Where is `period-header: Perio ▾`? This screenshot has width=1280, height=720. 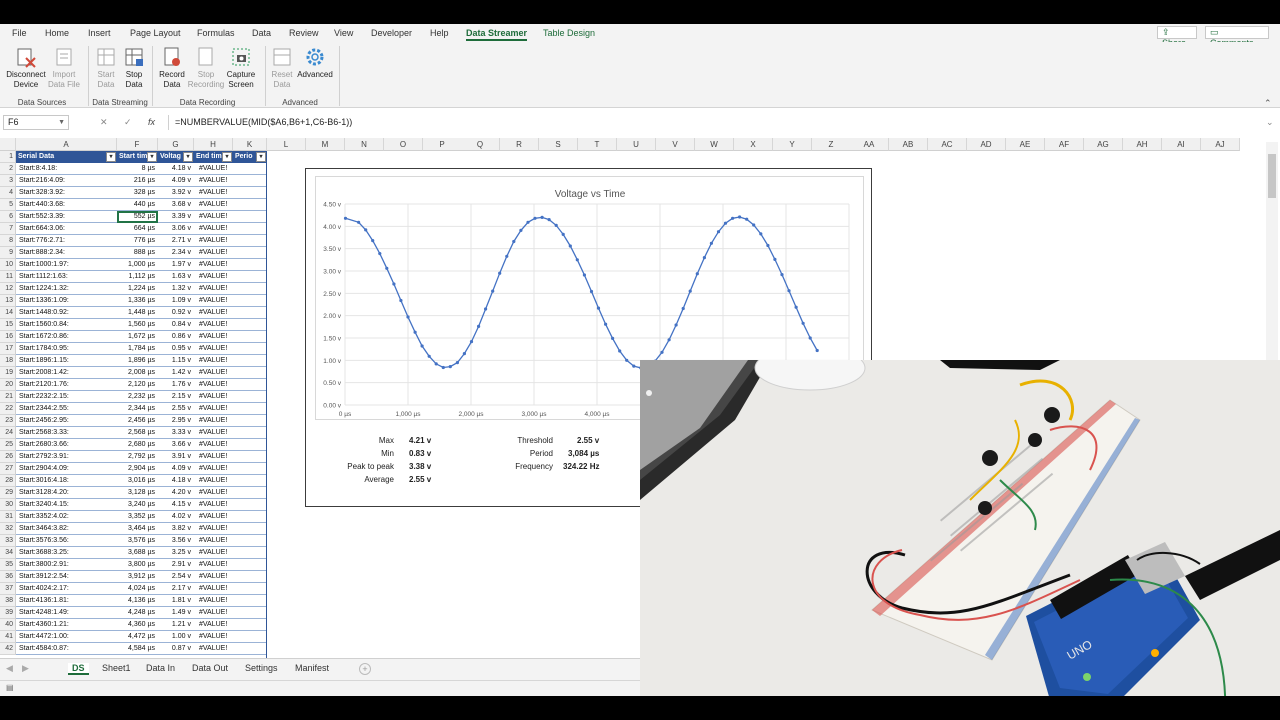
period-header: Perio ▾ is located at coordinates (250, 157).